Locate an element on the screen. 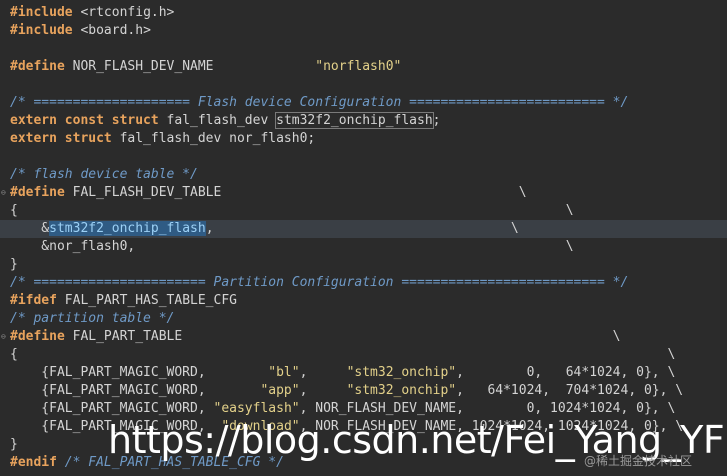  code-text: #include <board.h> is located at coordinates (80, 31).